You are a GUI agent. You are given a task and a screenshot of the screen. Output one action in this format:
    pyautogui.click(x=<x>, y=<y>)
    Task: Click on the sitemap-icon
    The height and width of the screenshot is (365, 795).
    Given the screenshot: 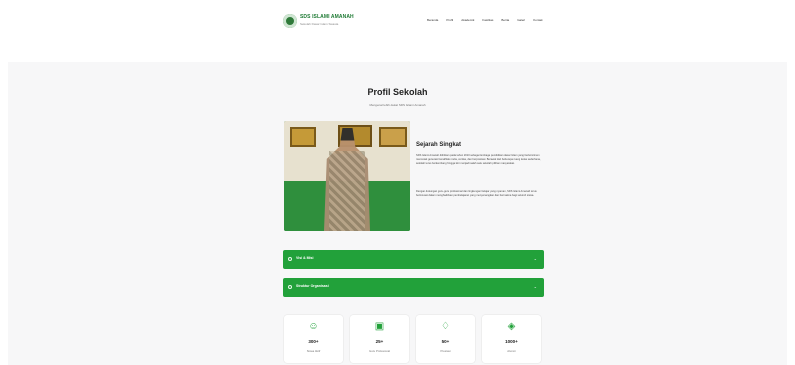 What is the action you would take?
    pyautogui.click(x=290, y=287)
    